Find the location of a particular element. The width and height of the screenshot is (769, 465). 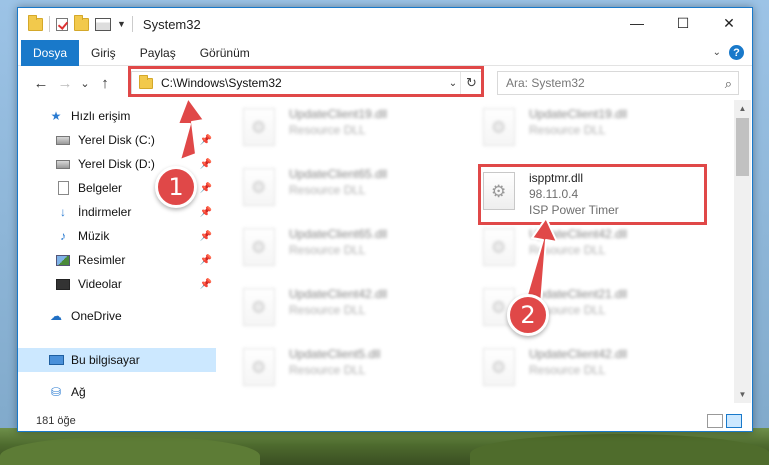

window-controls: — ☐ ✕ is located at coordinates (683, 23).